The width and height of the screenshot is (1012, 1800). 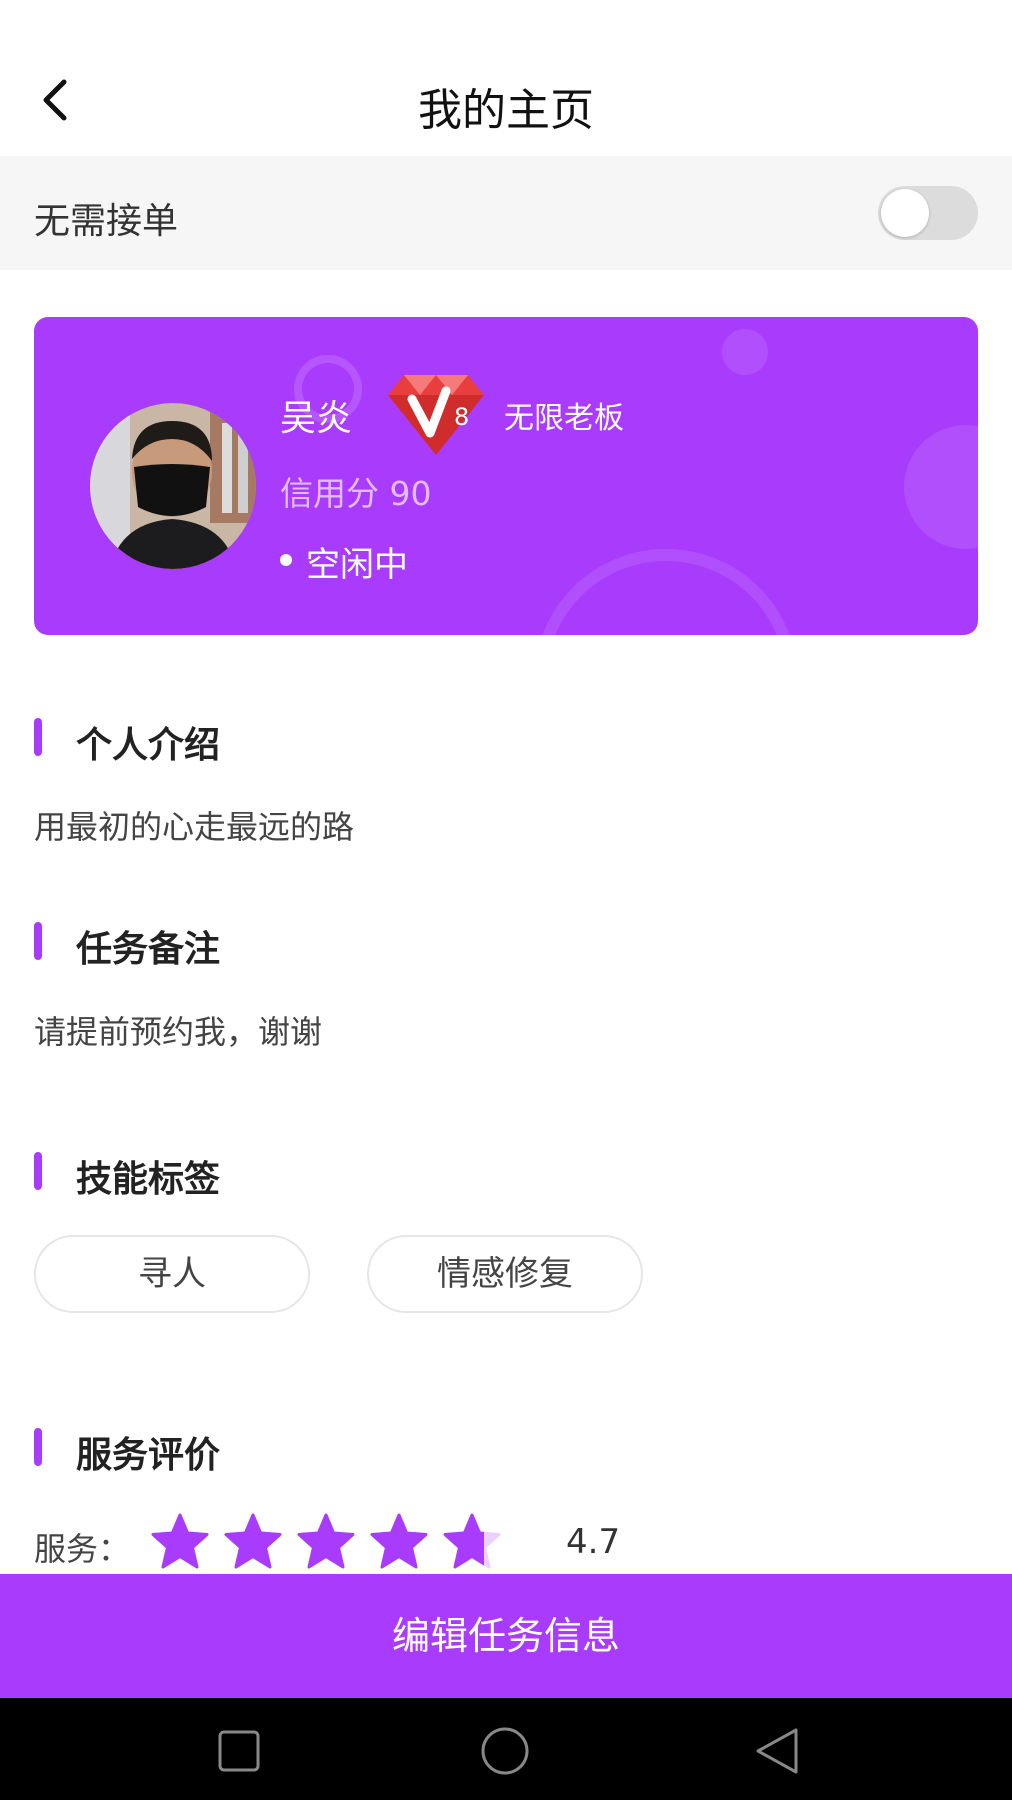 What do you see at coordinates (178, 1032) in the screenshot?
I see `notes-text: 请提前预约我，谢谢` at bounding box center [178, 1032].